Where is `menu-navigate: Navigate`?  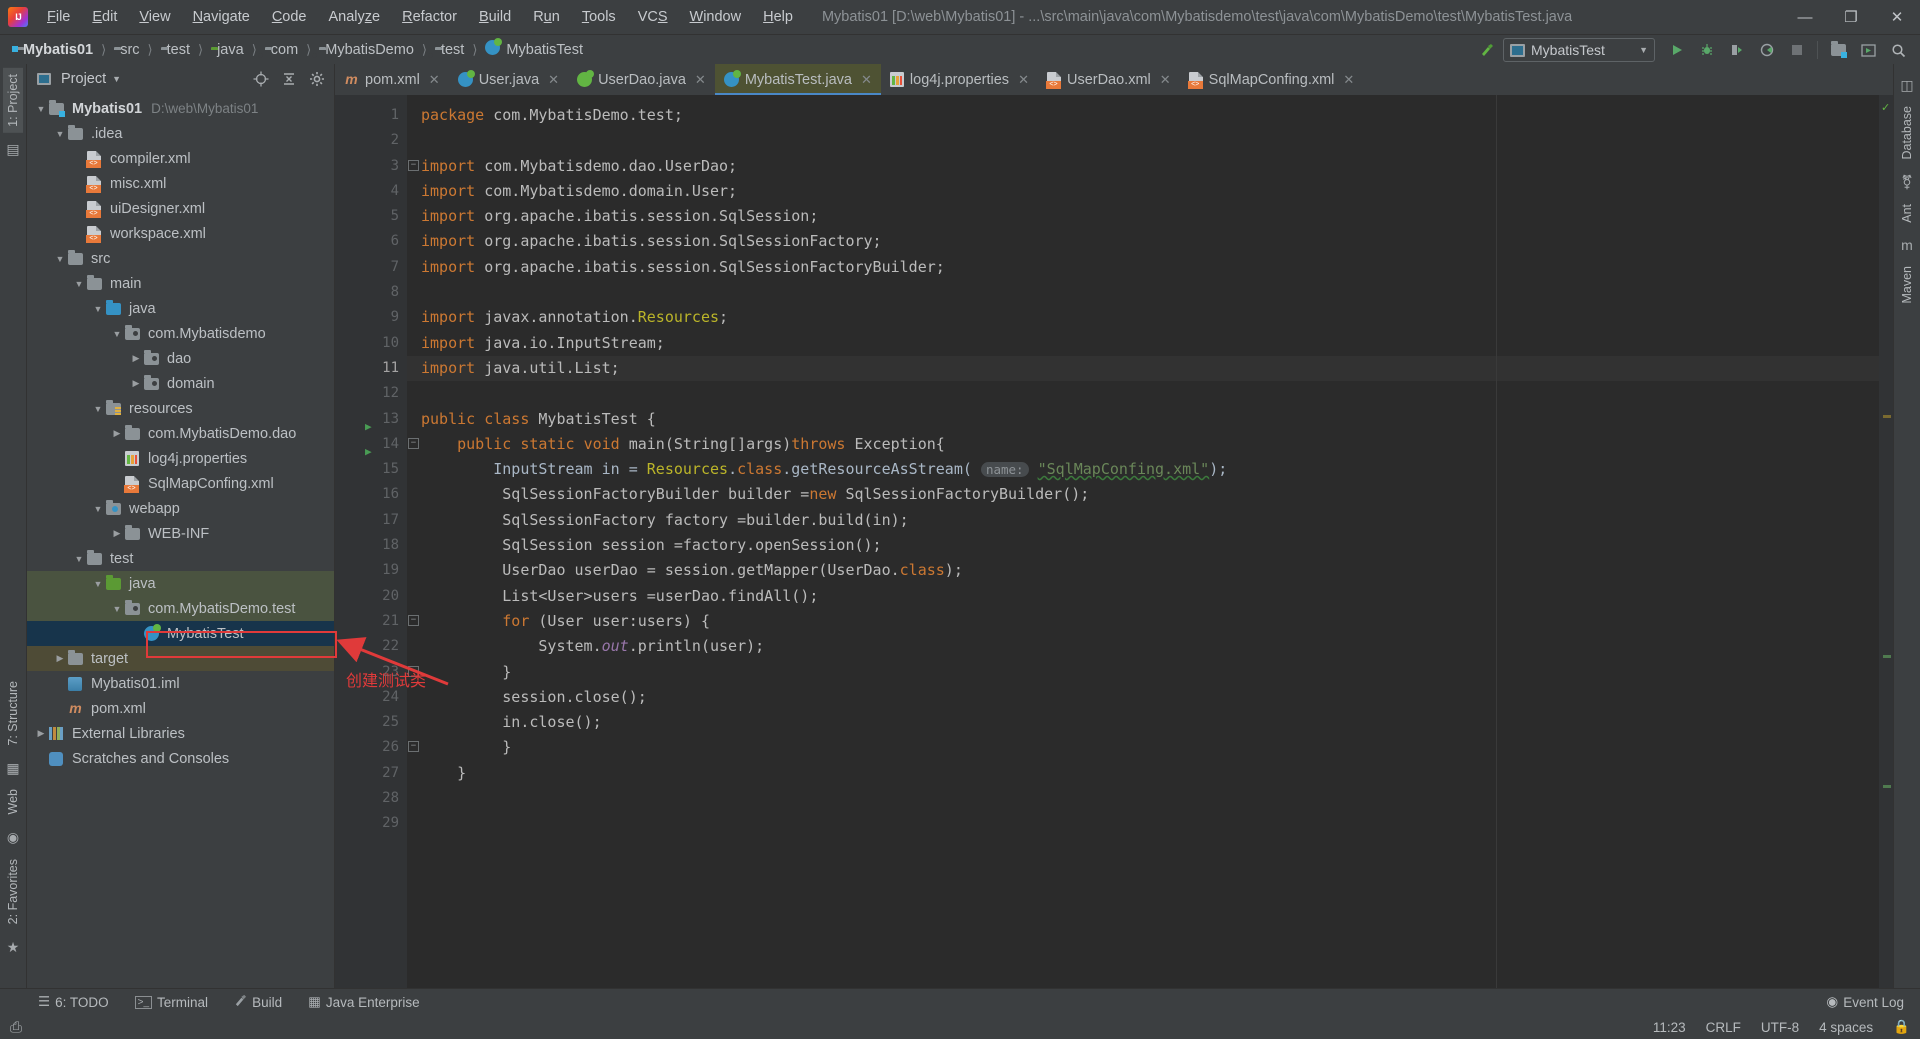
menu-navigate: Navigate is located at coordinates (221, 17).